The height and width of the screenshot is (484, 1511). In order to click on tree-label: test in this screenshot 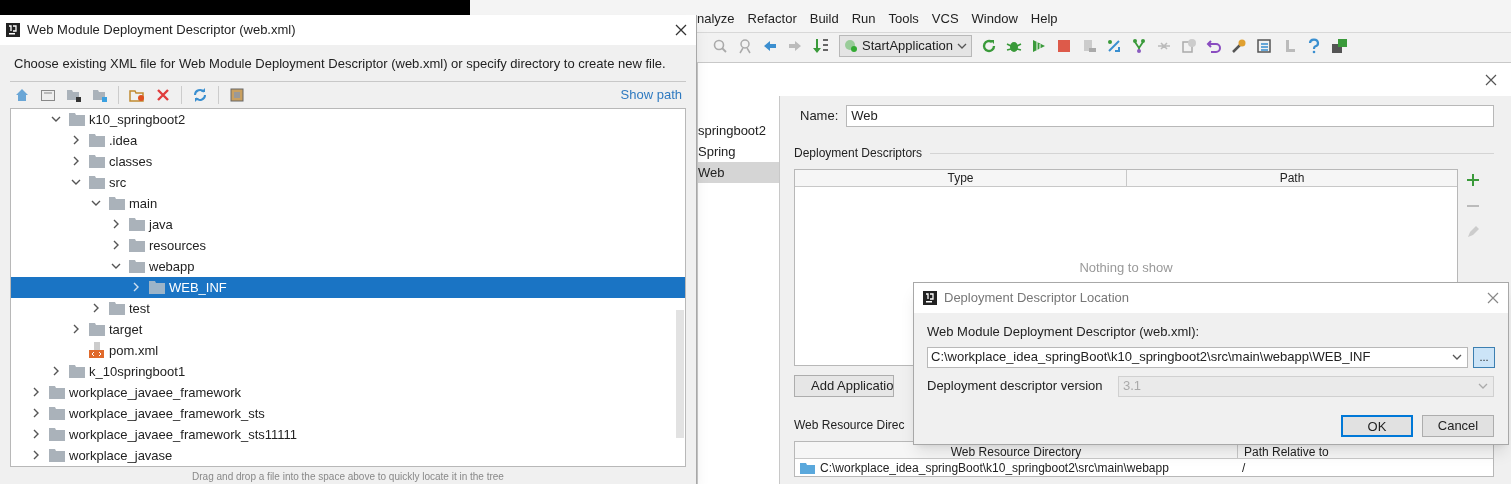, I will do `click(139, 308)`.